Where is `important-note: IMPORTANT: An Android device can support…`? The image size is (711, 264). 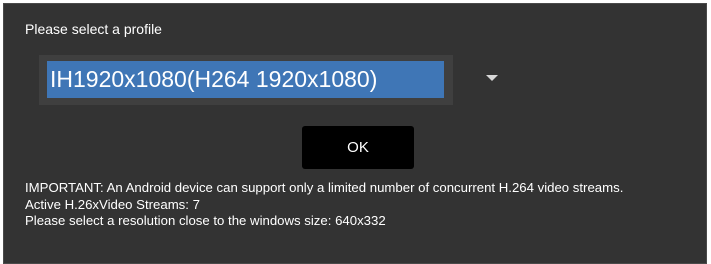
important-note: IMPORTANT: An Android device can support… is located at coordinates (324, 187).